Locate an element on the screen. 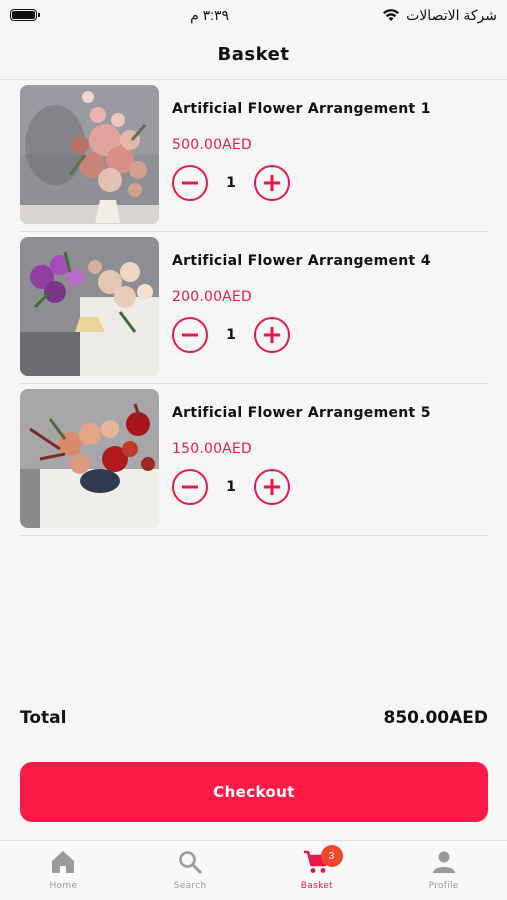 Image resolution: width=507 pixels, height=900 pixels. home-icon is located at coordinates (63, 862).